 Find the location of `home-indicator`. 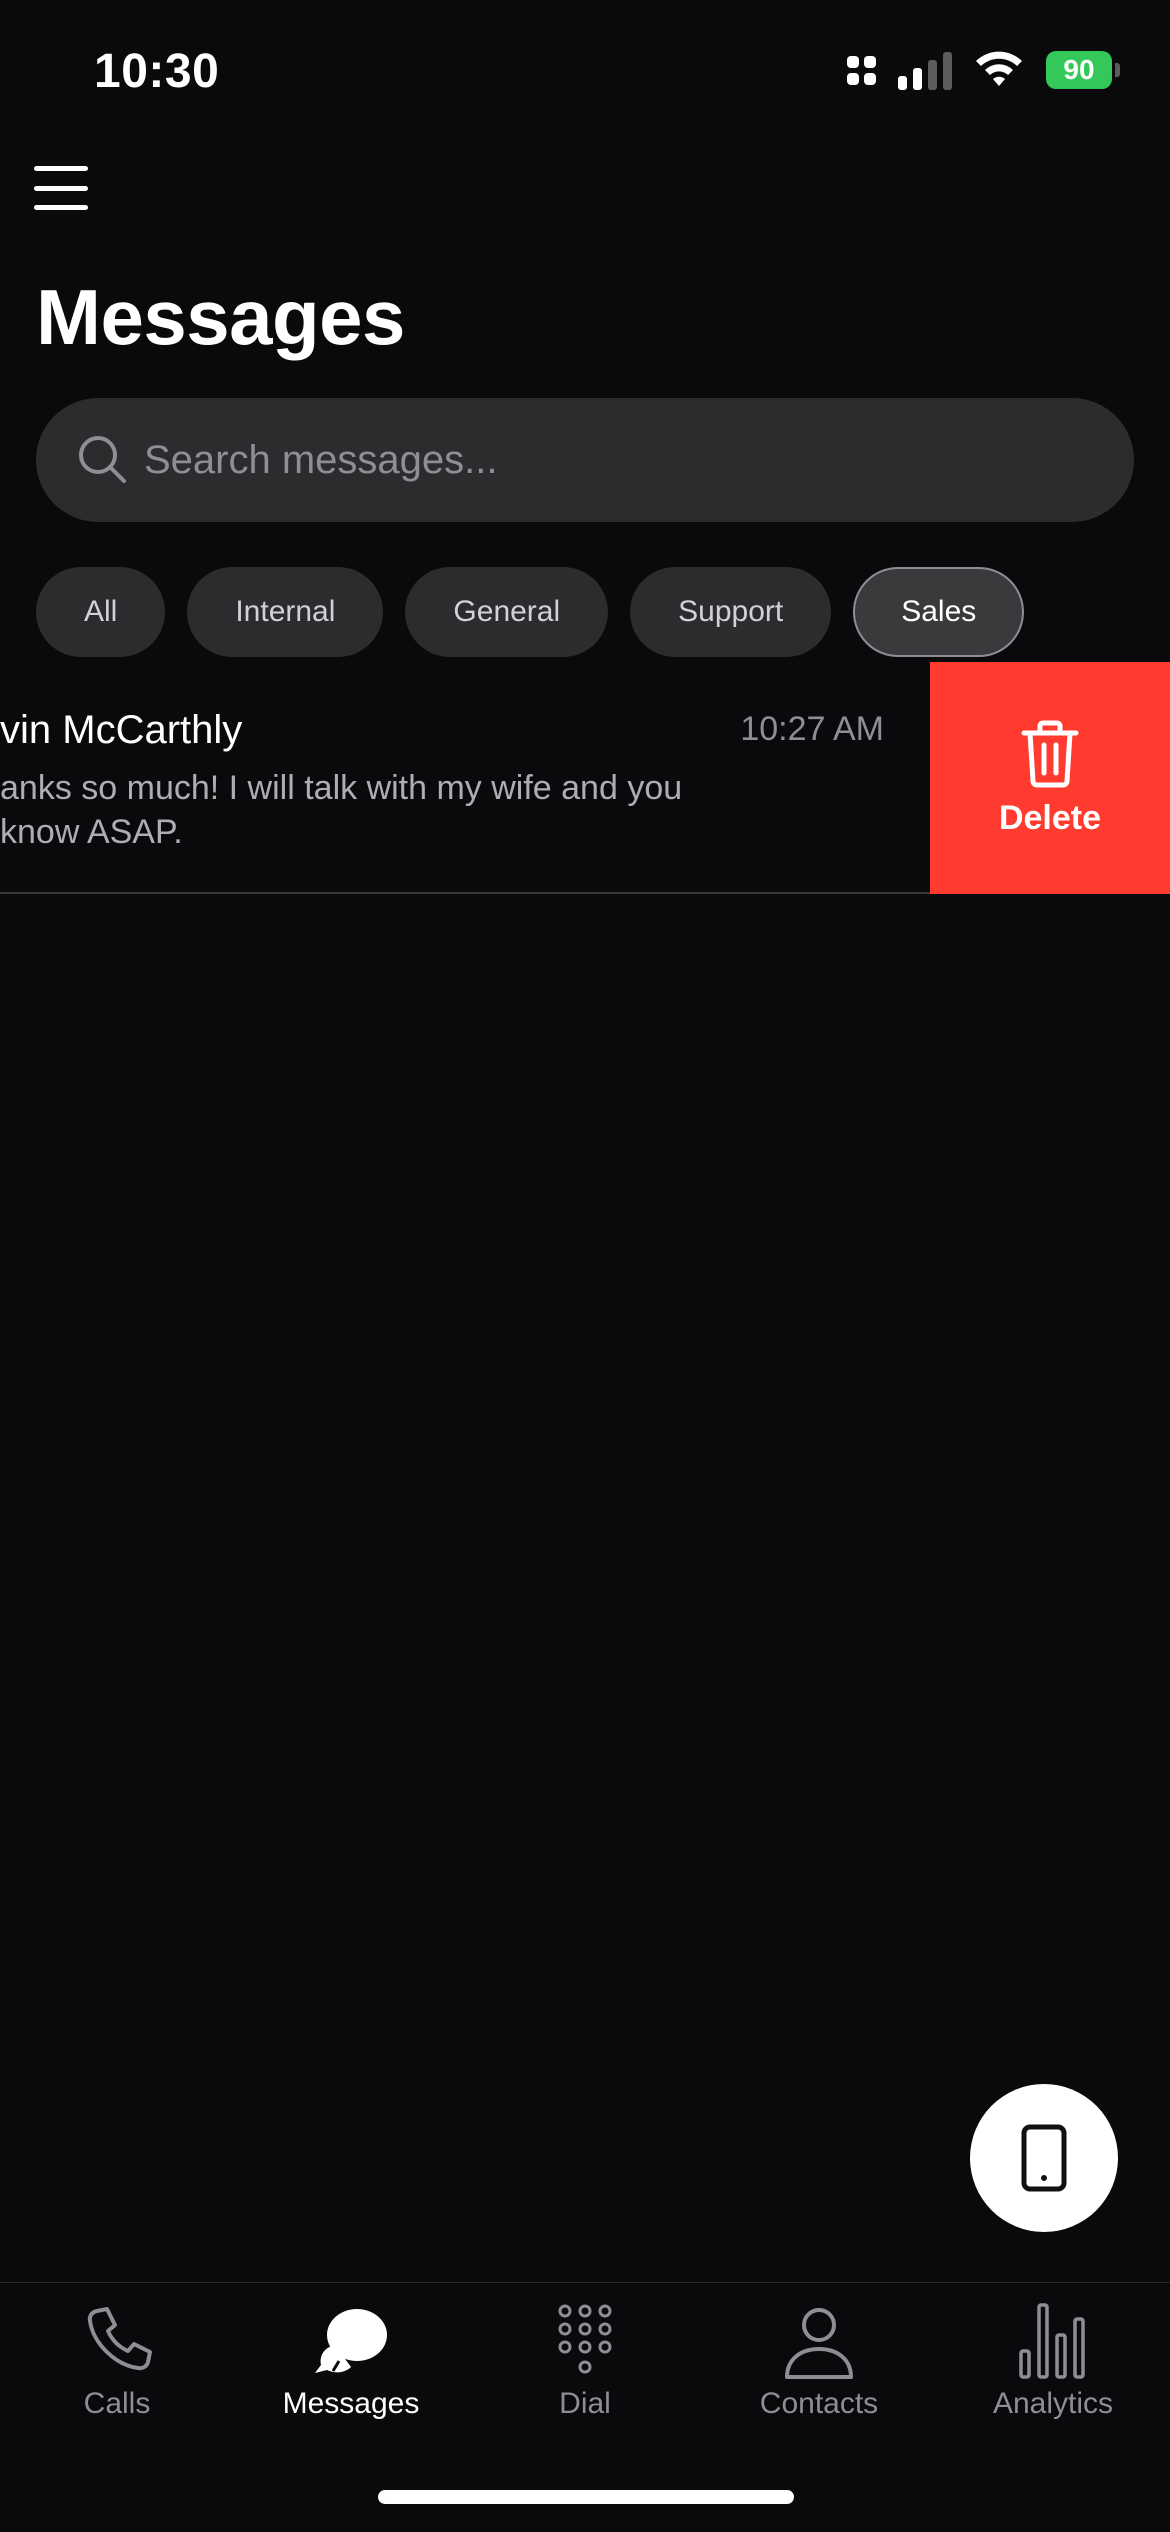

home-indicator is located at coordinates (586, 2497).